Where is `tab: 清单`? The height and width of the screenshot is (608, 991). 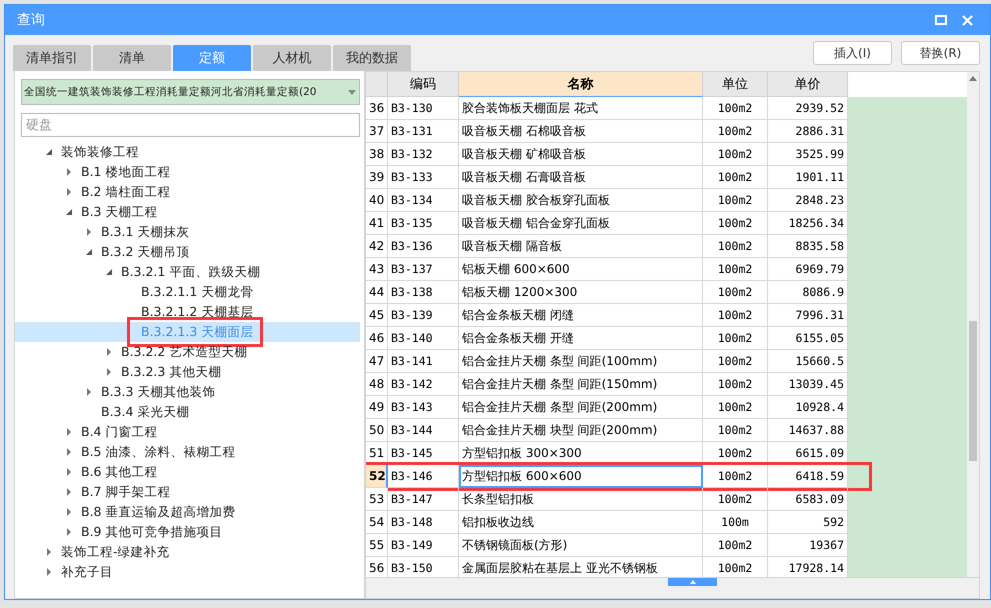 tab: 清单 is located at coordinates (132, 58).